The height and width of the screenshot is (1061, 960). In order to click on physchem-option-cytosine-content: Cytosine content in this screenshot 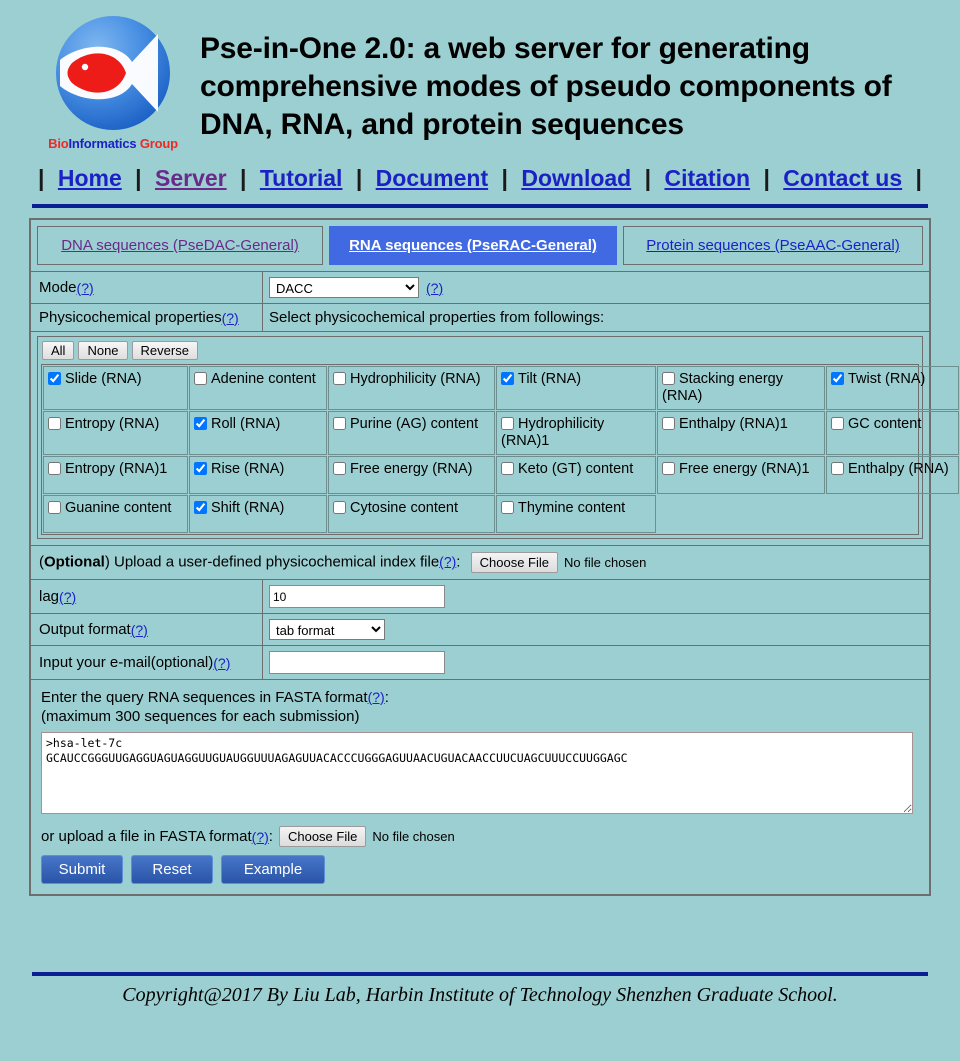, I will do `click(411, 514)`.